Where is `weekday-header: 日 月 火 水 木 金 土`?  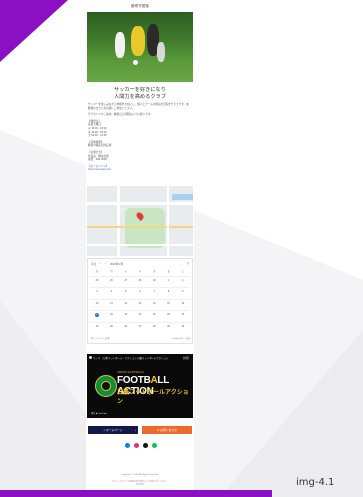
weekday-header: 日 月 火 水 木 金 土 is located at coordinates (140, 271).